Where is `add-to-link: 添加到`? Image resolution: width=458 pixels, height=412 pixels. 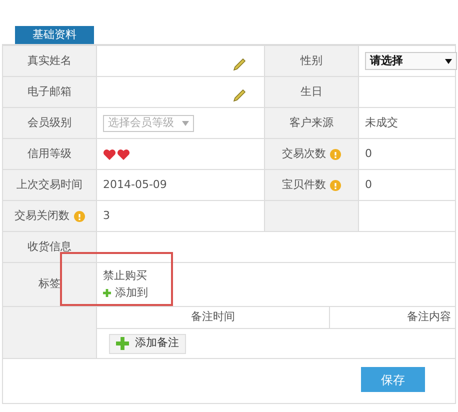
add-to-link: 添加到 is located at coordinates (125, 292).